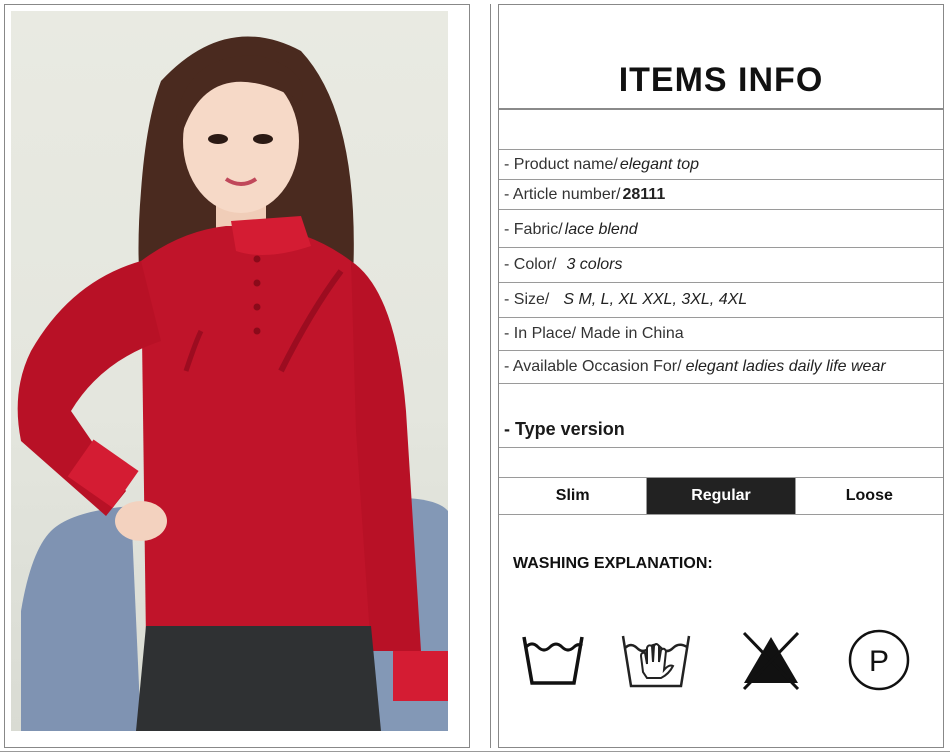  Describe the element at coordinates (258, 678) in the screenshot. I see `leather-skirt` at that location.